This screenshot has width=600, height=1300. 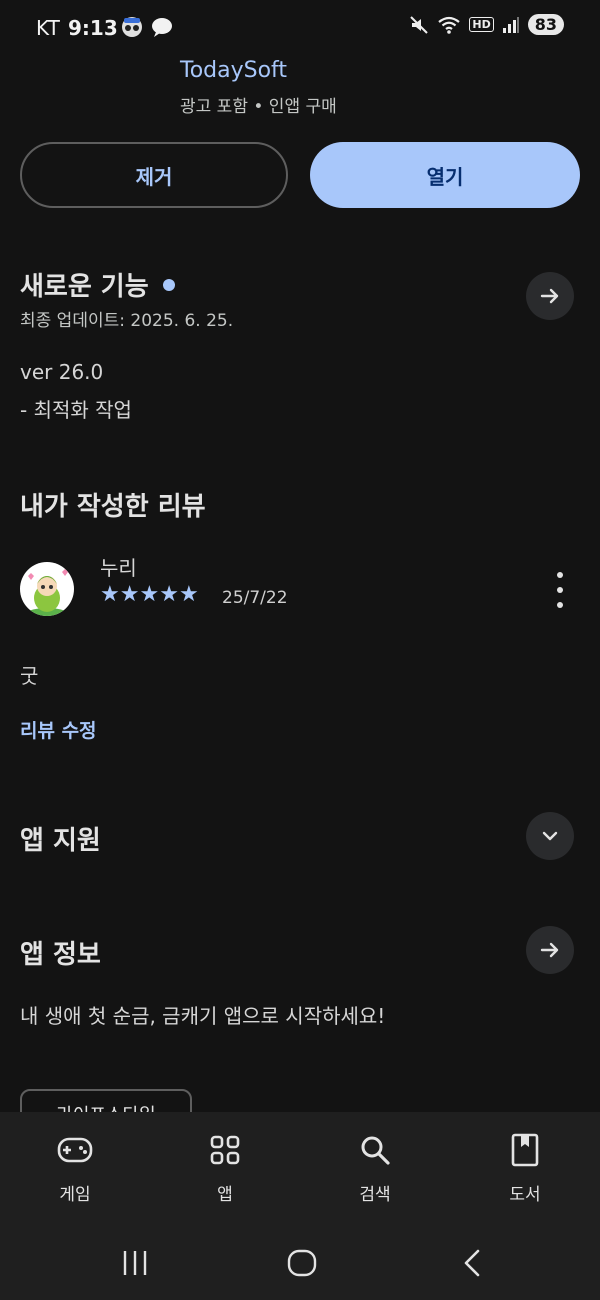 What do you see at coordinates (132, 27) in the screenshot?
I see `character-notification-icon` at bounding box center [132, 27].